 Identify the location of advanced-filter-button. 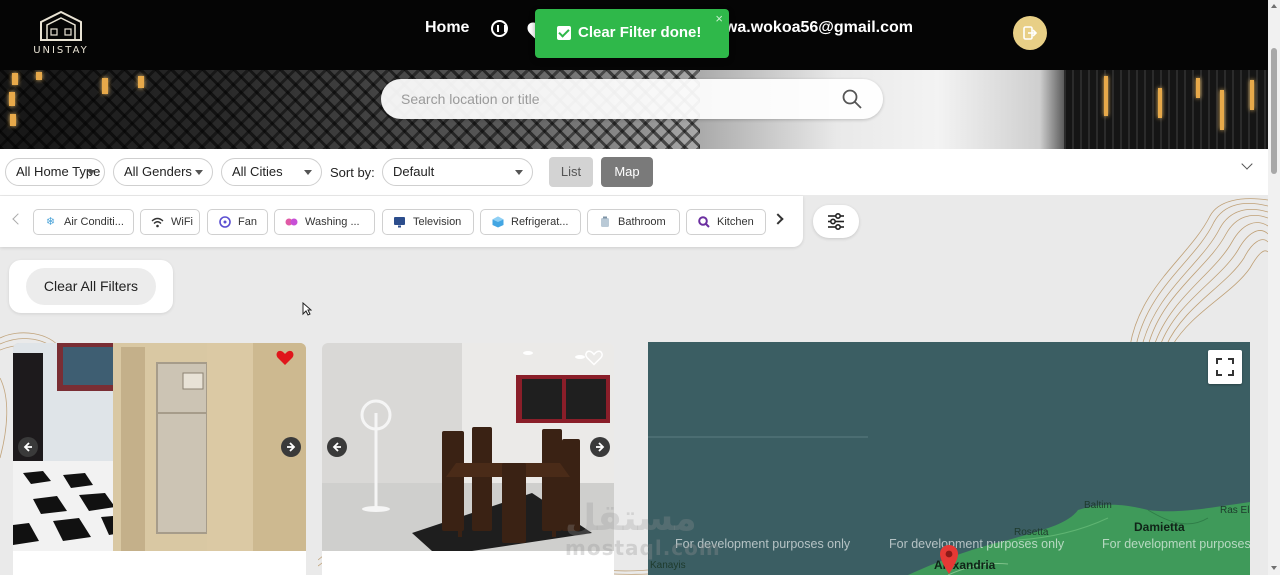
(836, 221).